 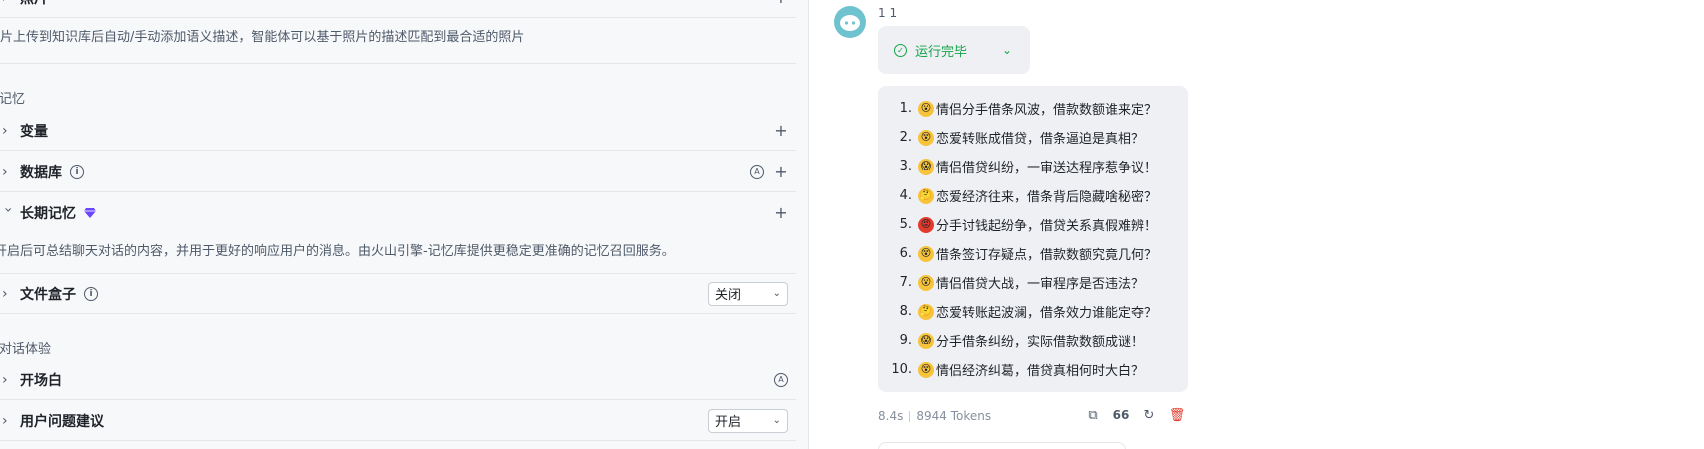 I want to click on item-text: 借条签订存疑点，借款数额究竟几何？, so click(x=1047, y=255).